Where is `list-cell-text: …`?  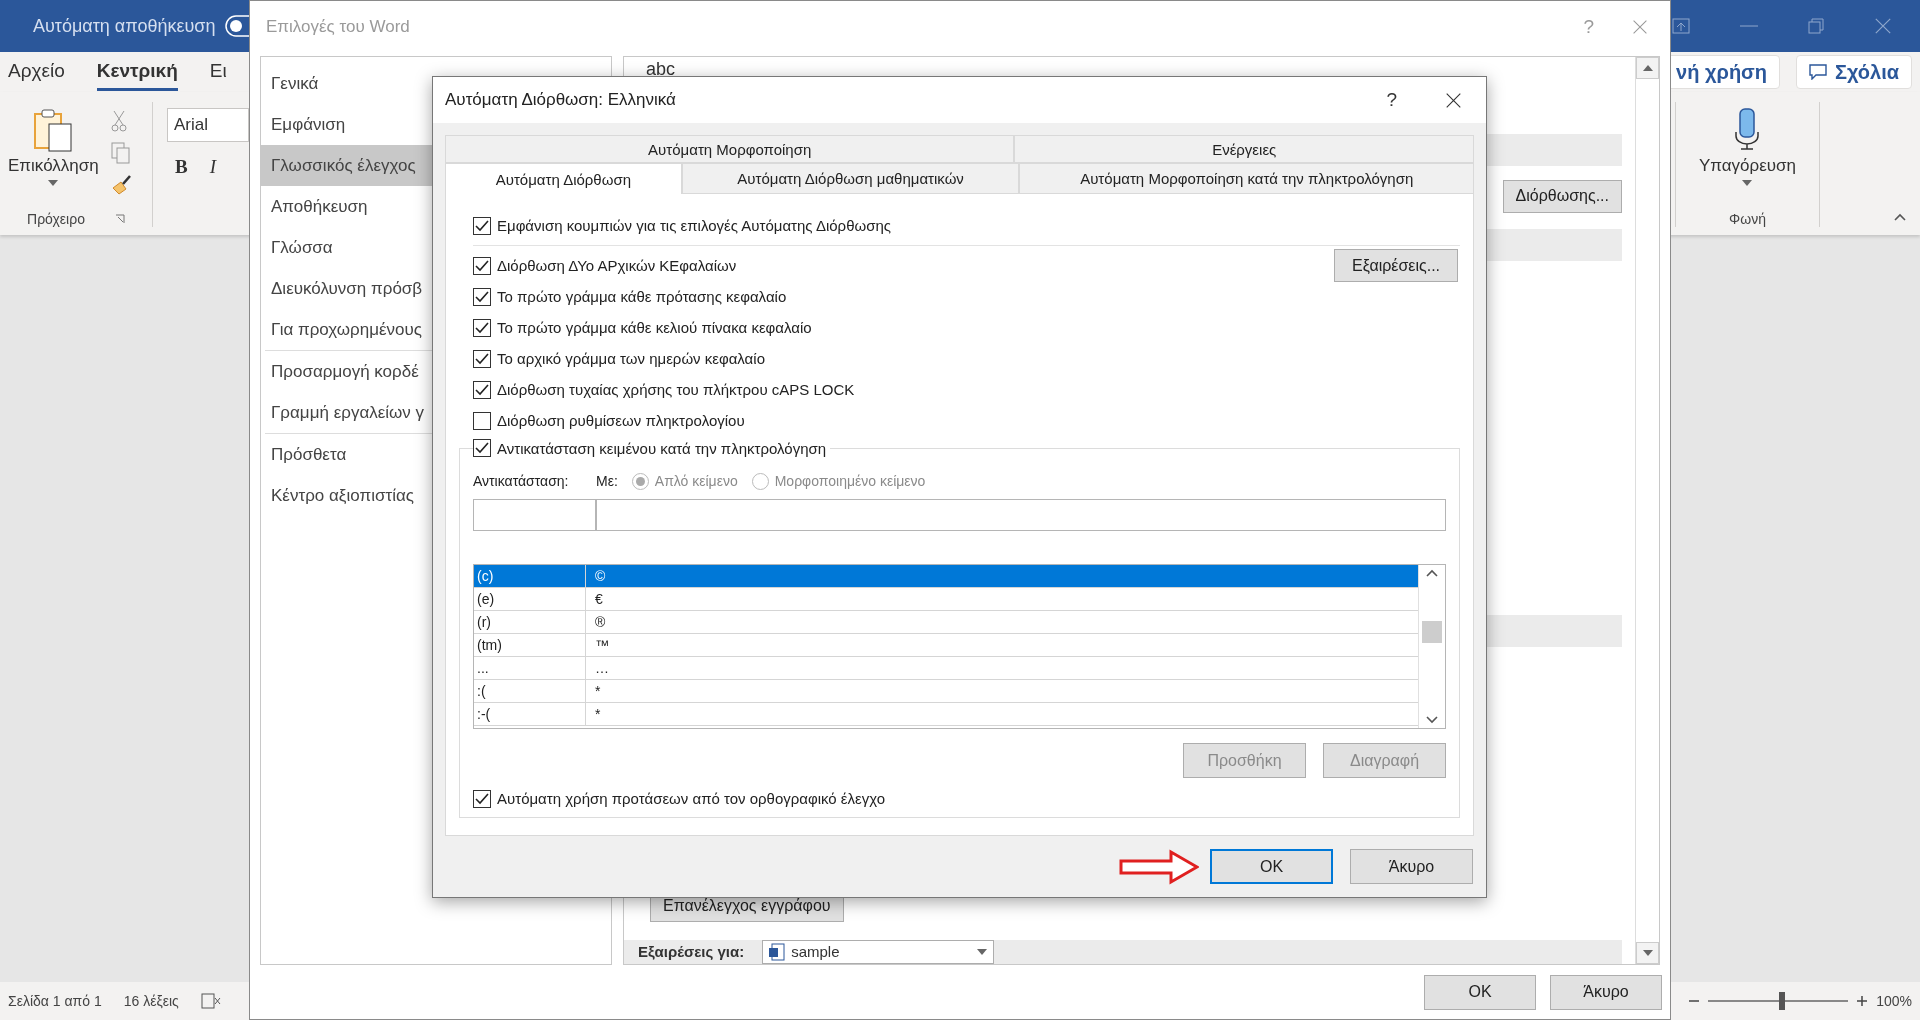
list-cell-text: … is located at coordinates (602, 668).